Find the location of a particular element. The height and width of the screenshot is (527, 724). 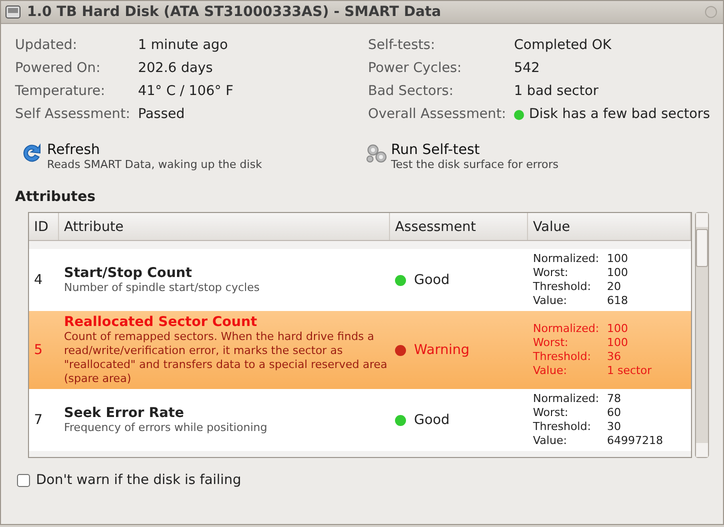

field-value: Disk has a few bad sectors is located at coordinates (619, 114).